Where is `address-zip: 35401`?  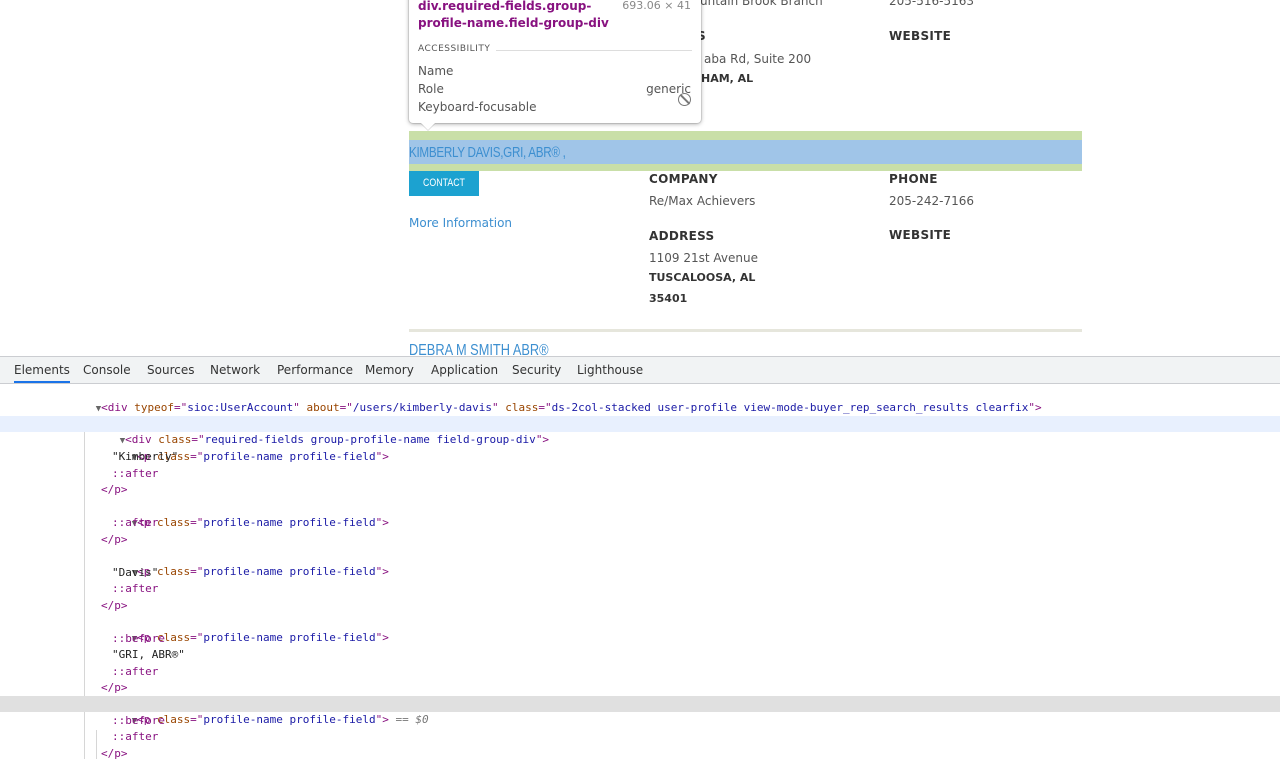
address-zip: 35401 is located at coordinates (668, 298).